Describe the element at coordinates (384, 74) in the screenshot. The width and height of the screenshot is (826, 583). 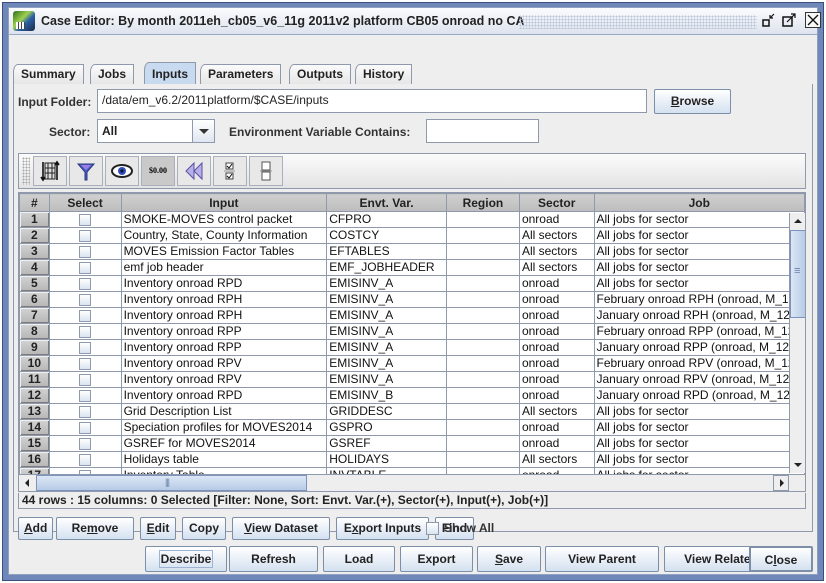
I see `tab-history: History` at that location.